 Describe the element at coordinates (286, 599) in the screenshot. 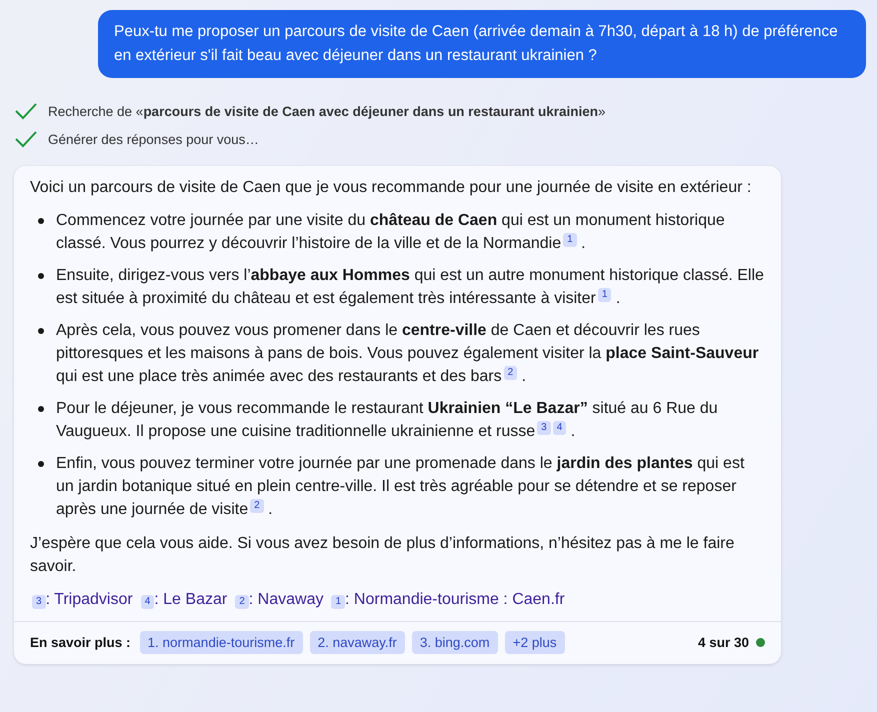

I see `source-link: : Navaway` at that location.